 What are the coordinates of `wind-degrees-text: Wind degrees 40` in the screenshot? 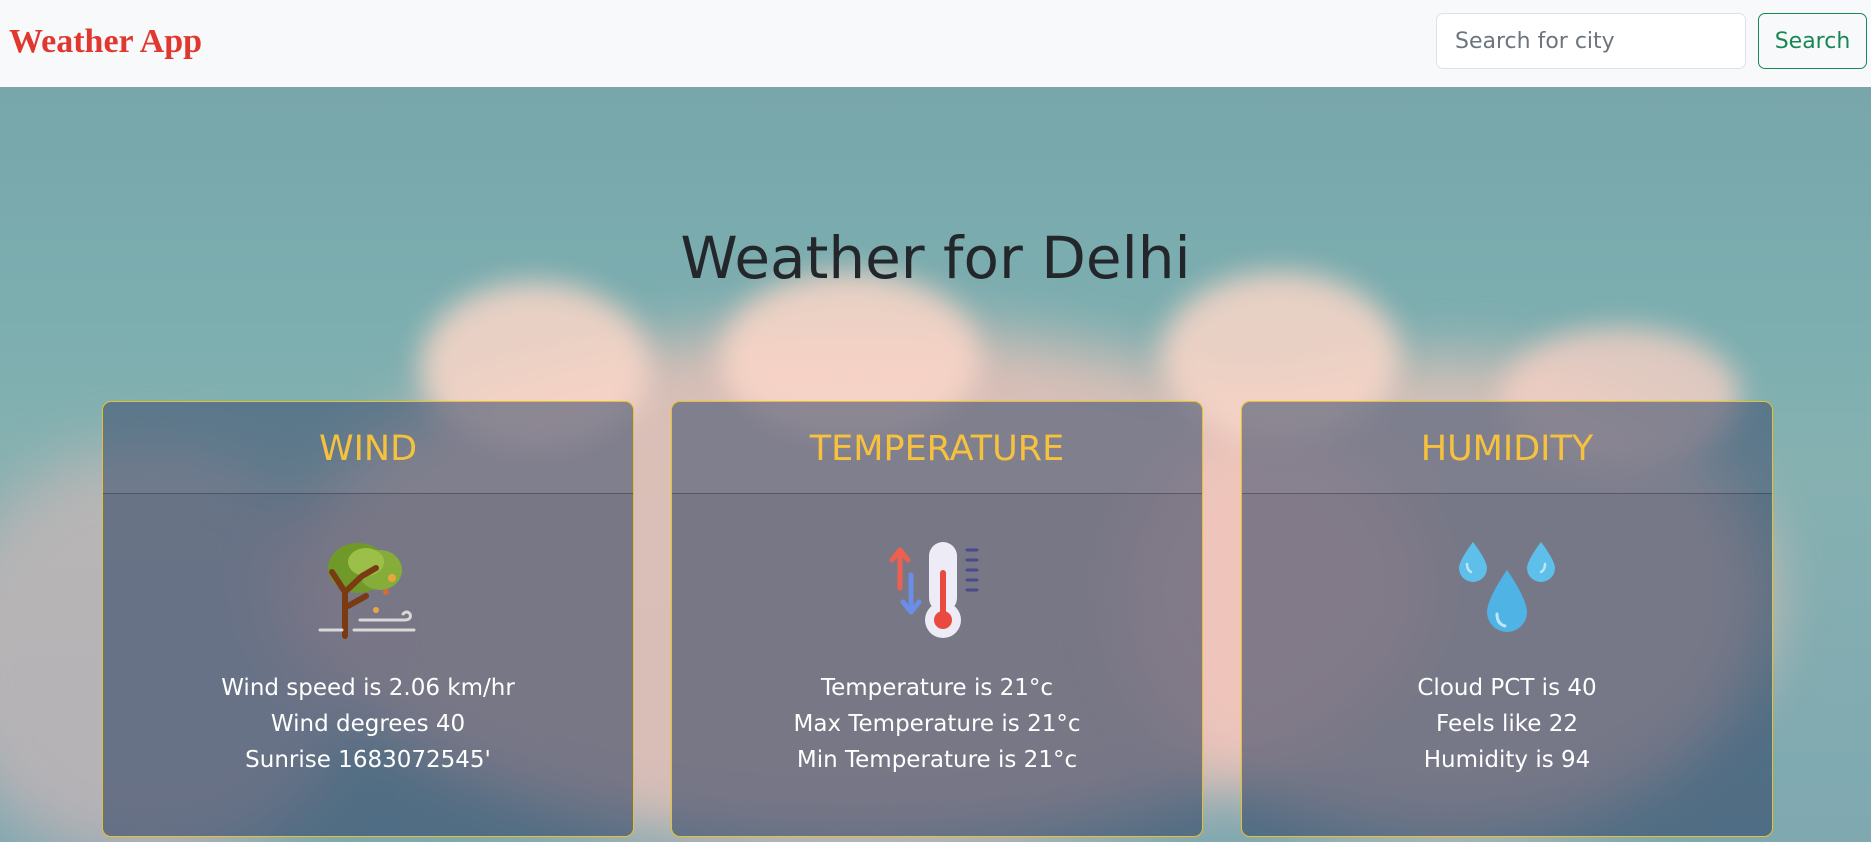 It's located at (368, 724).